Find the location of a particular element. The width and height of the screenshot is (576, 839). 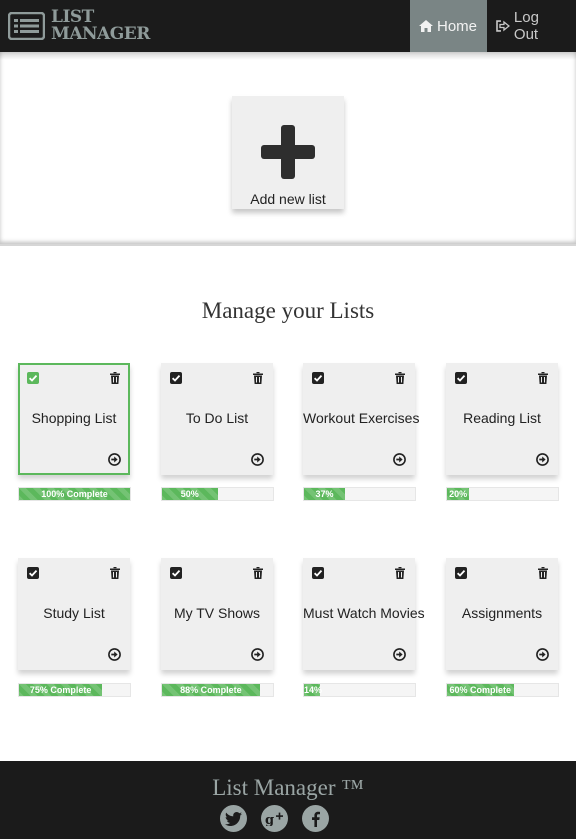

list-name: Study List is located at coordinates (74, 613).